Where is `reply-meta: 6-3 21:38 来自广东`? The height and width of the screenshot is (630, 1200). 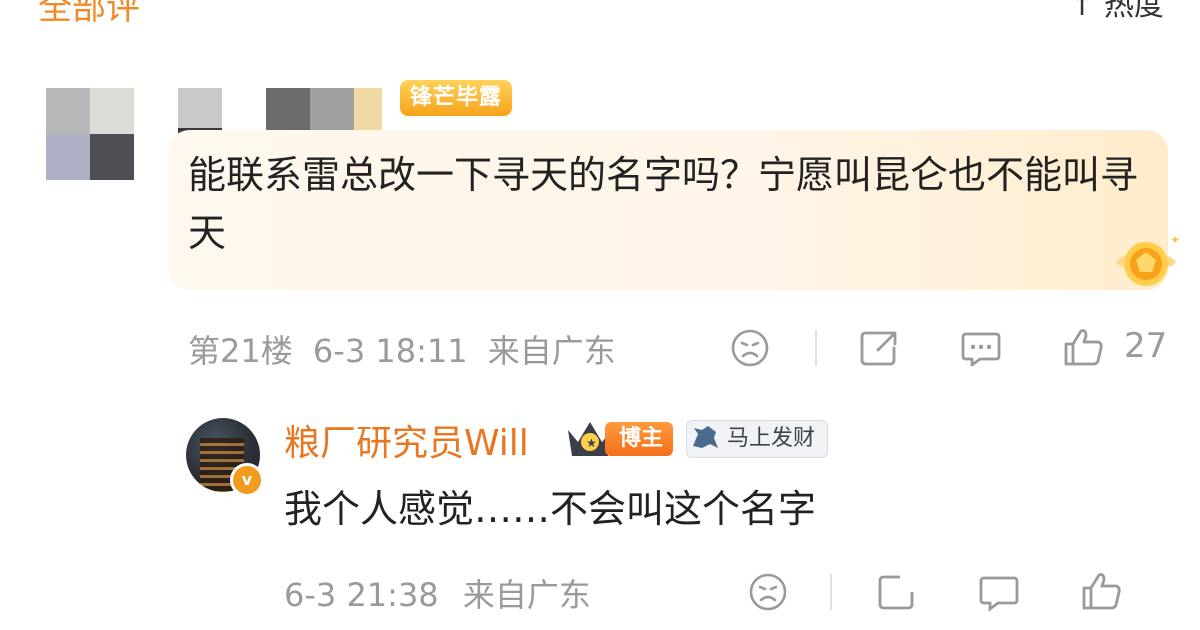
reply-meta: 6-3 21:38 来自广东 is located at coordinates (437, 593).